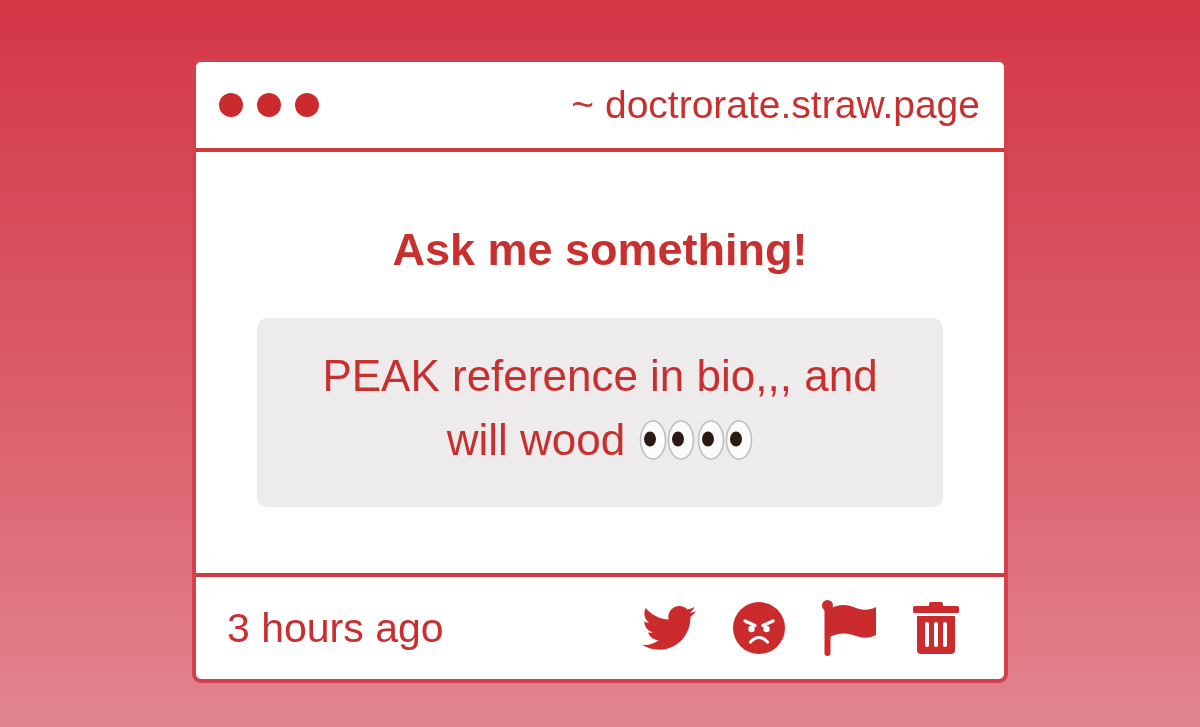  I want to click on question-text: will wood, so click(536, 440).